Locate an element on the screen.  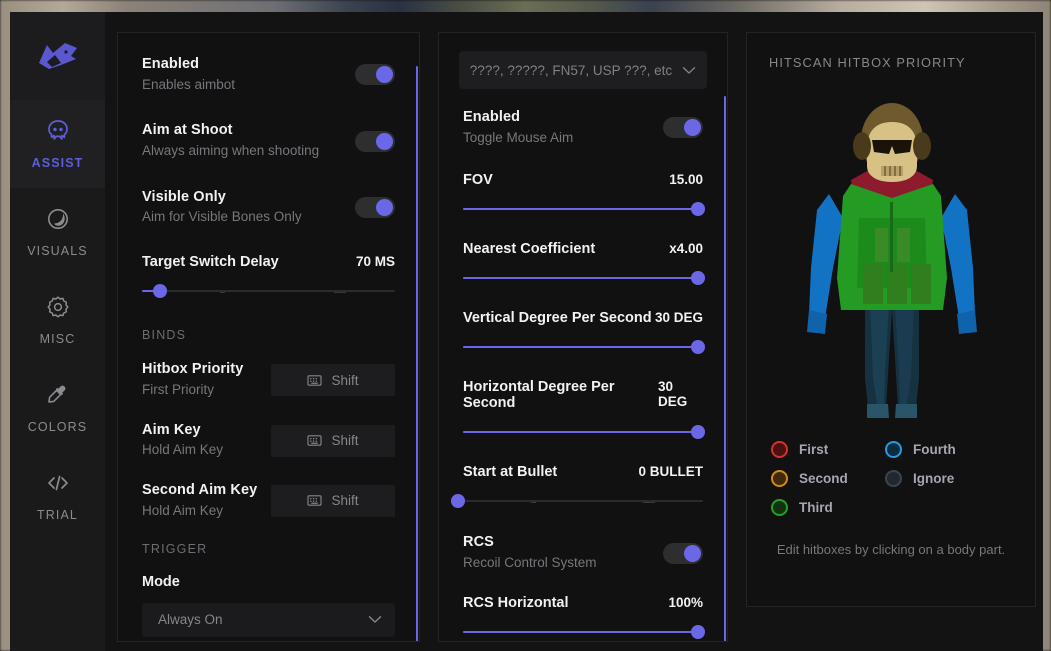
bind-button-aim-key: Shift is located at coordinates (333, 440).